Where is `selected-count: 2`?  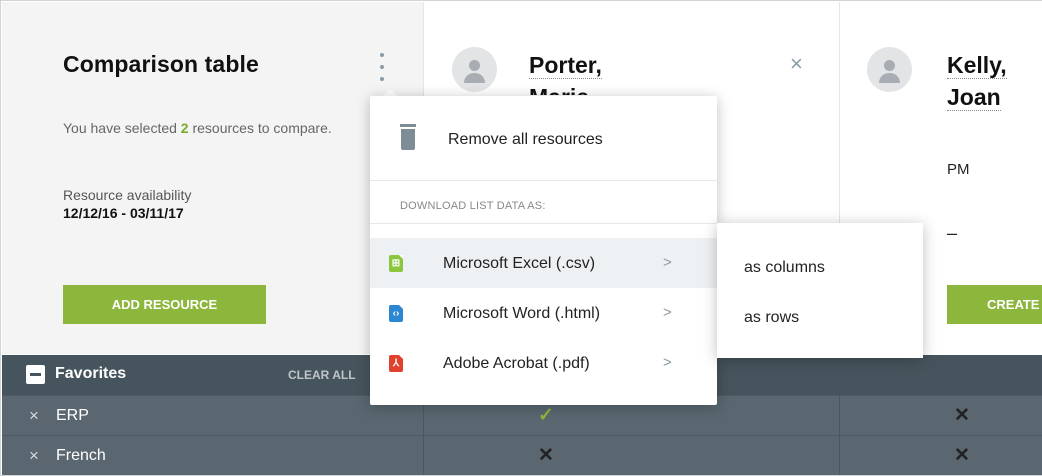
selected-count: 2 is located at coordinates (184, 128).